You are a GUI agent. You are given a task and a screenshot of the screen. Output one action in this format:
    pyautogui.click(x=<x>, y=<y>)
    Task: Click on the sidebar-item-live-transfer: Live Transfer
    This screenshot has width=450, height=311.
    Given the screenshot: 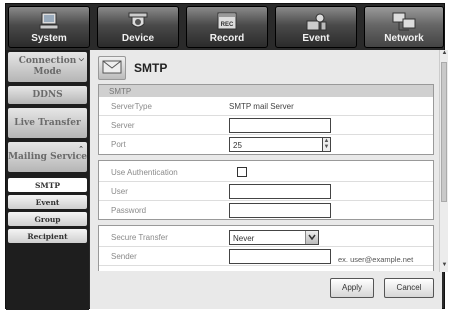 What is the action you would take?
    pyautogui.click(x=47, y=123)
    